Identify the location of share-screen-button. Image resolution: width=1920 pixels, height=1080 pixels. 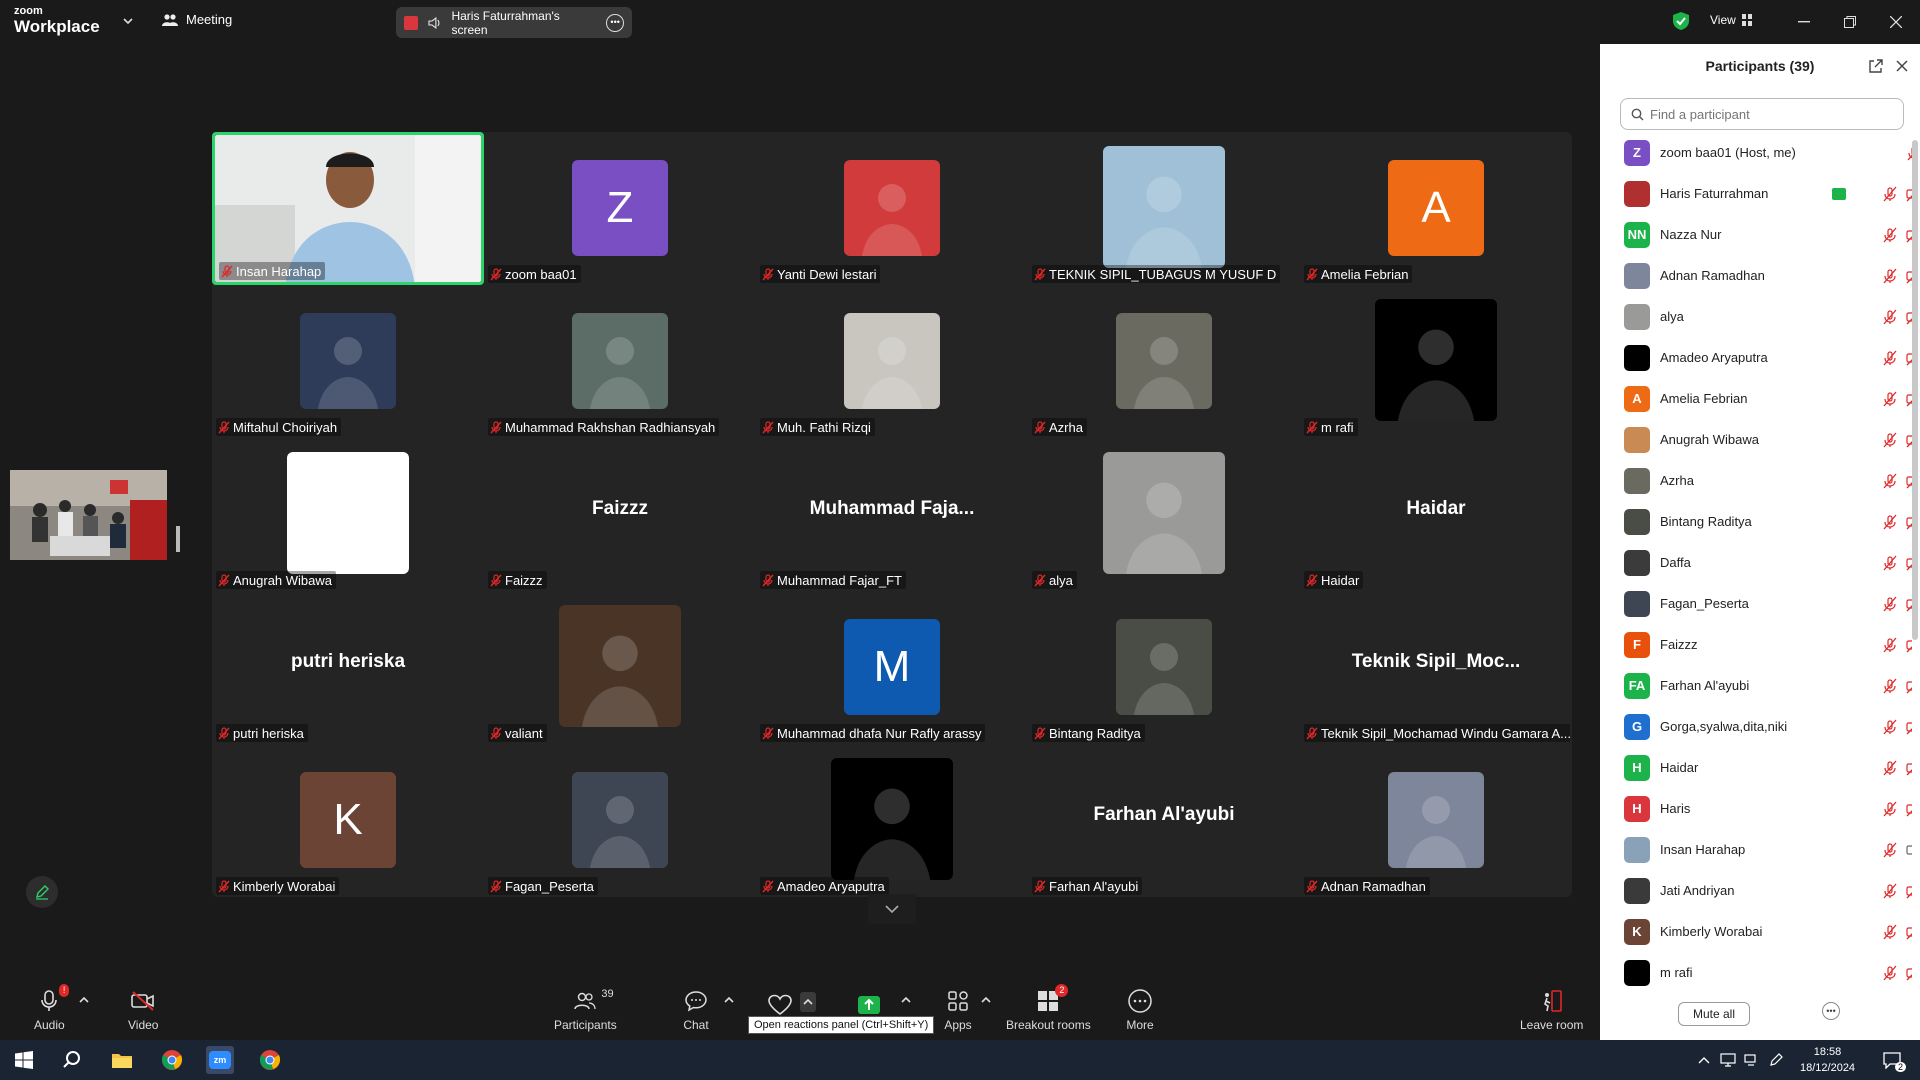
(869, 1005).